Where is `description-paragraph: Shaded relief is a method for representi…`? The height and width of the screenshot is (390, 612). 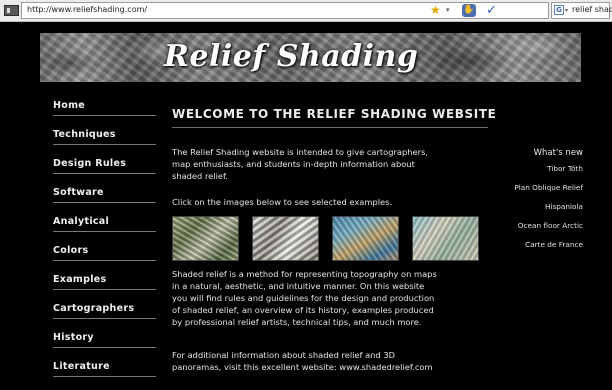 description-paragraph: Shaded relief is a method for representi… is located at coordinates (304, 298).